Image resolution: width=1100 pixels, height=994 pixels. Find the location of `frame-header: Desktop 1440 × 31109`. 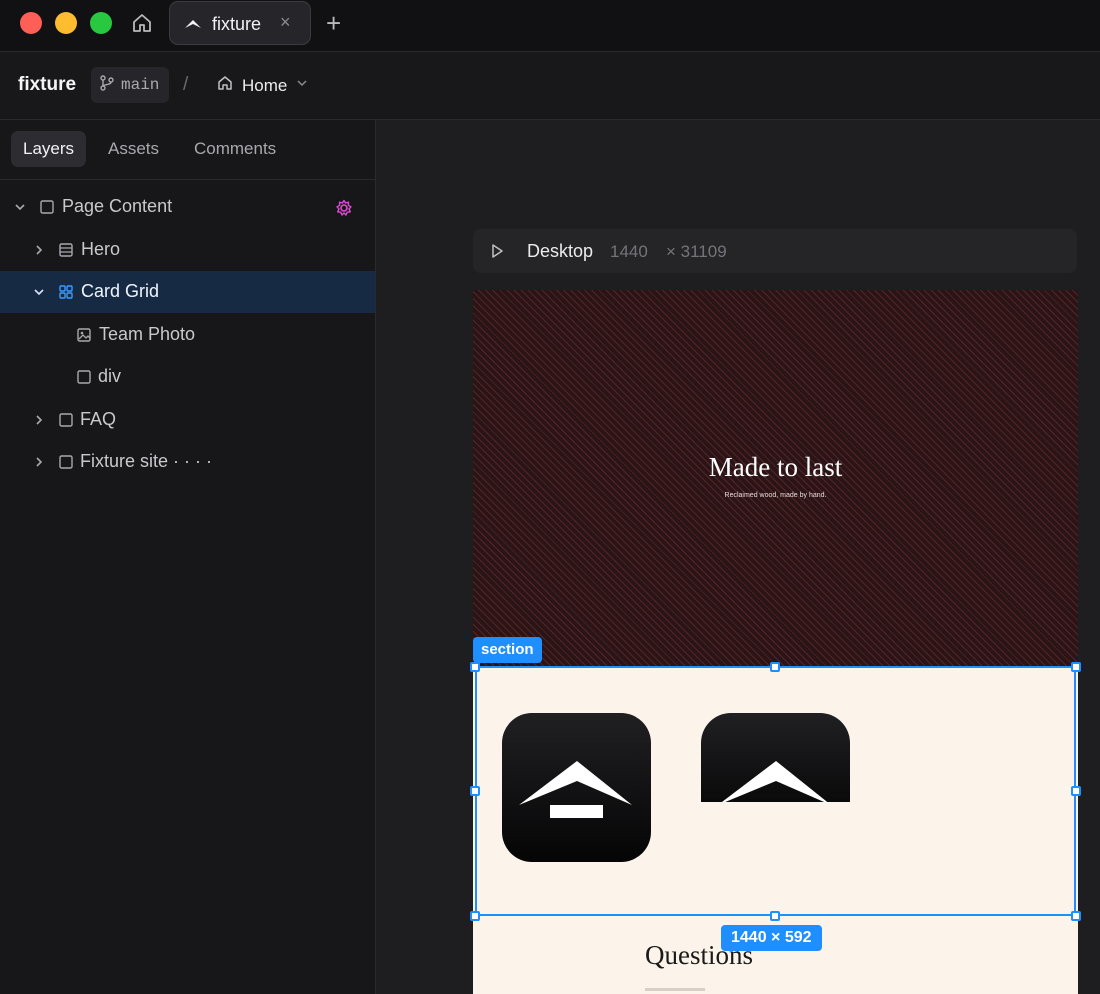

frame-header: Desktop 1440 × 31109 is located at coordinates (775, 251).